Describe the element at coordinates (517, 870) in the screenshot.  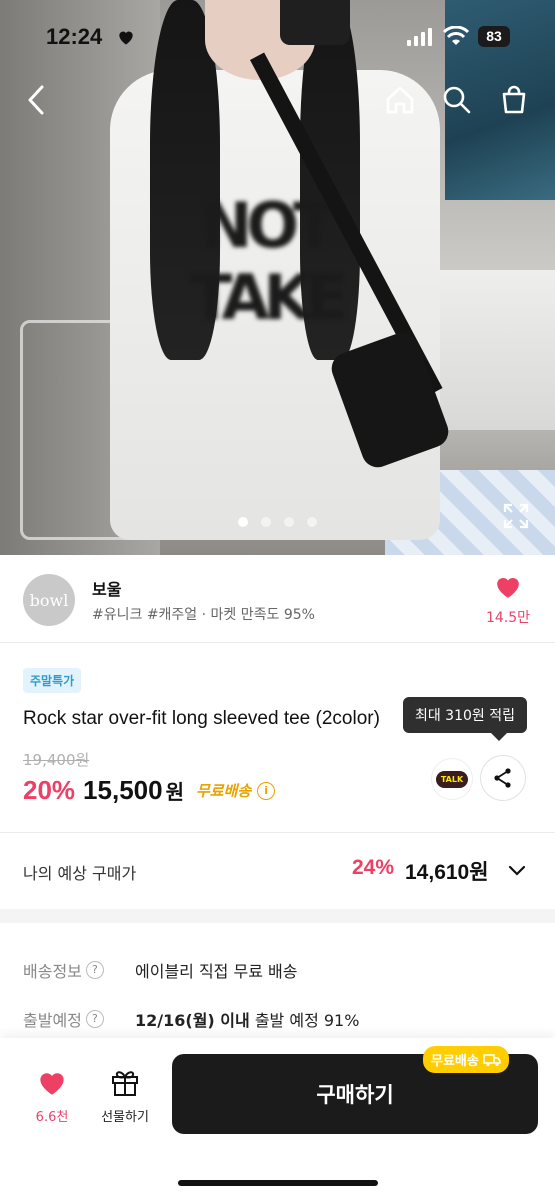
I see `chevron-down-icon` at that location.